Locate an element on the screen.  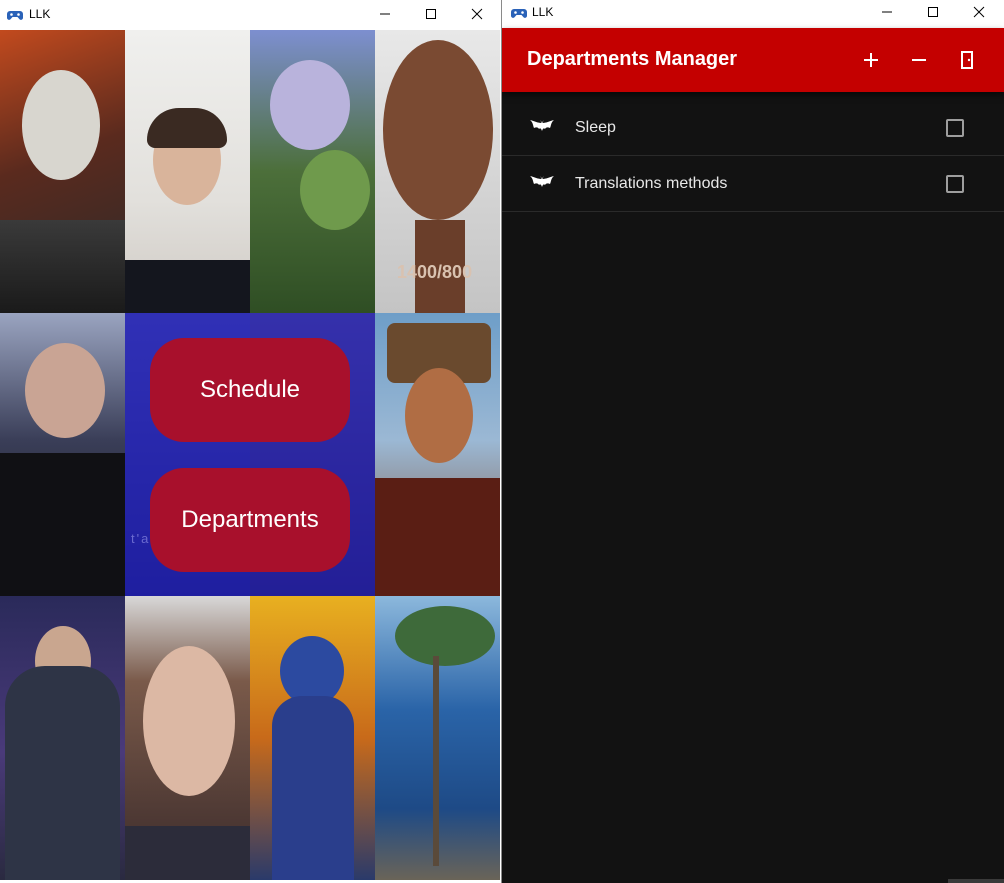
departments-button: Departments is located at coordinates (250, 520).